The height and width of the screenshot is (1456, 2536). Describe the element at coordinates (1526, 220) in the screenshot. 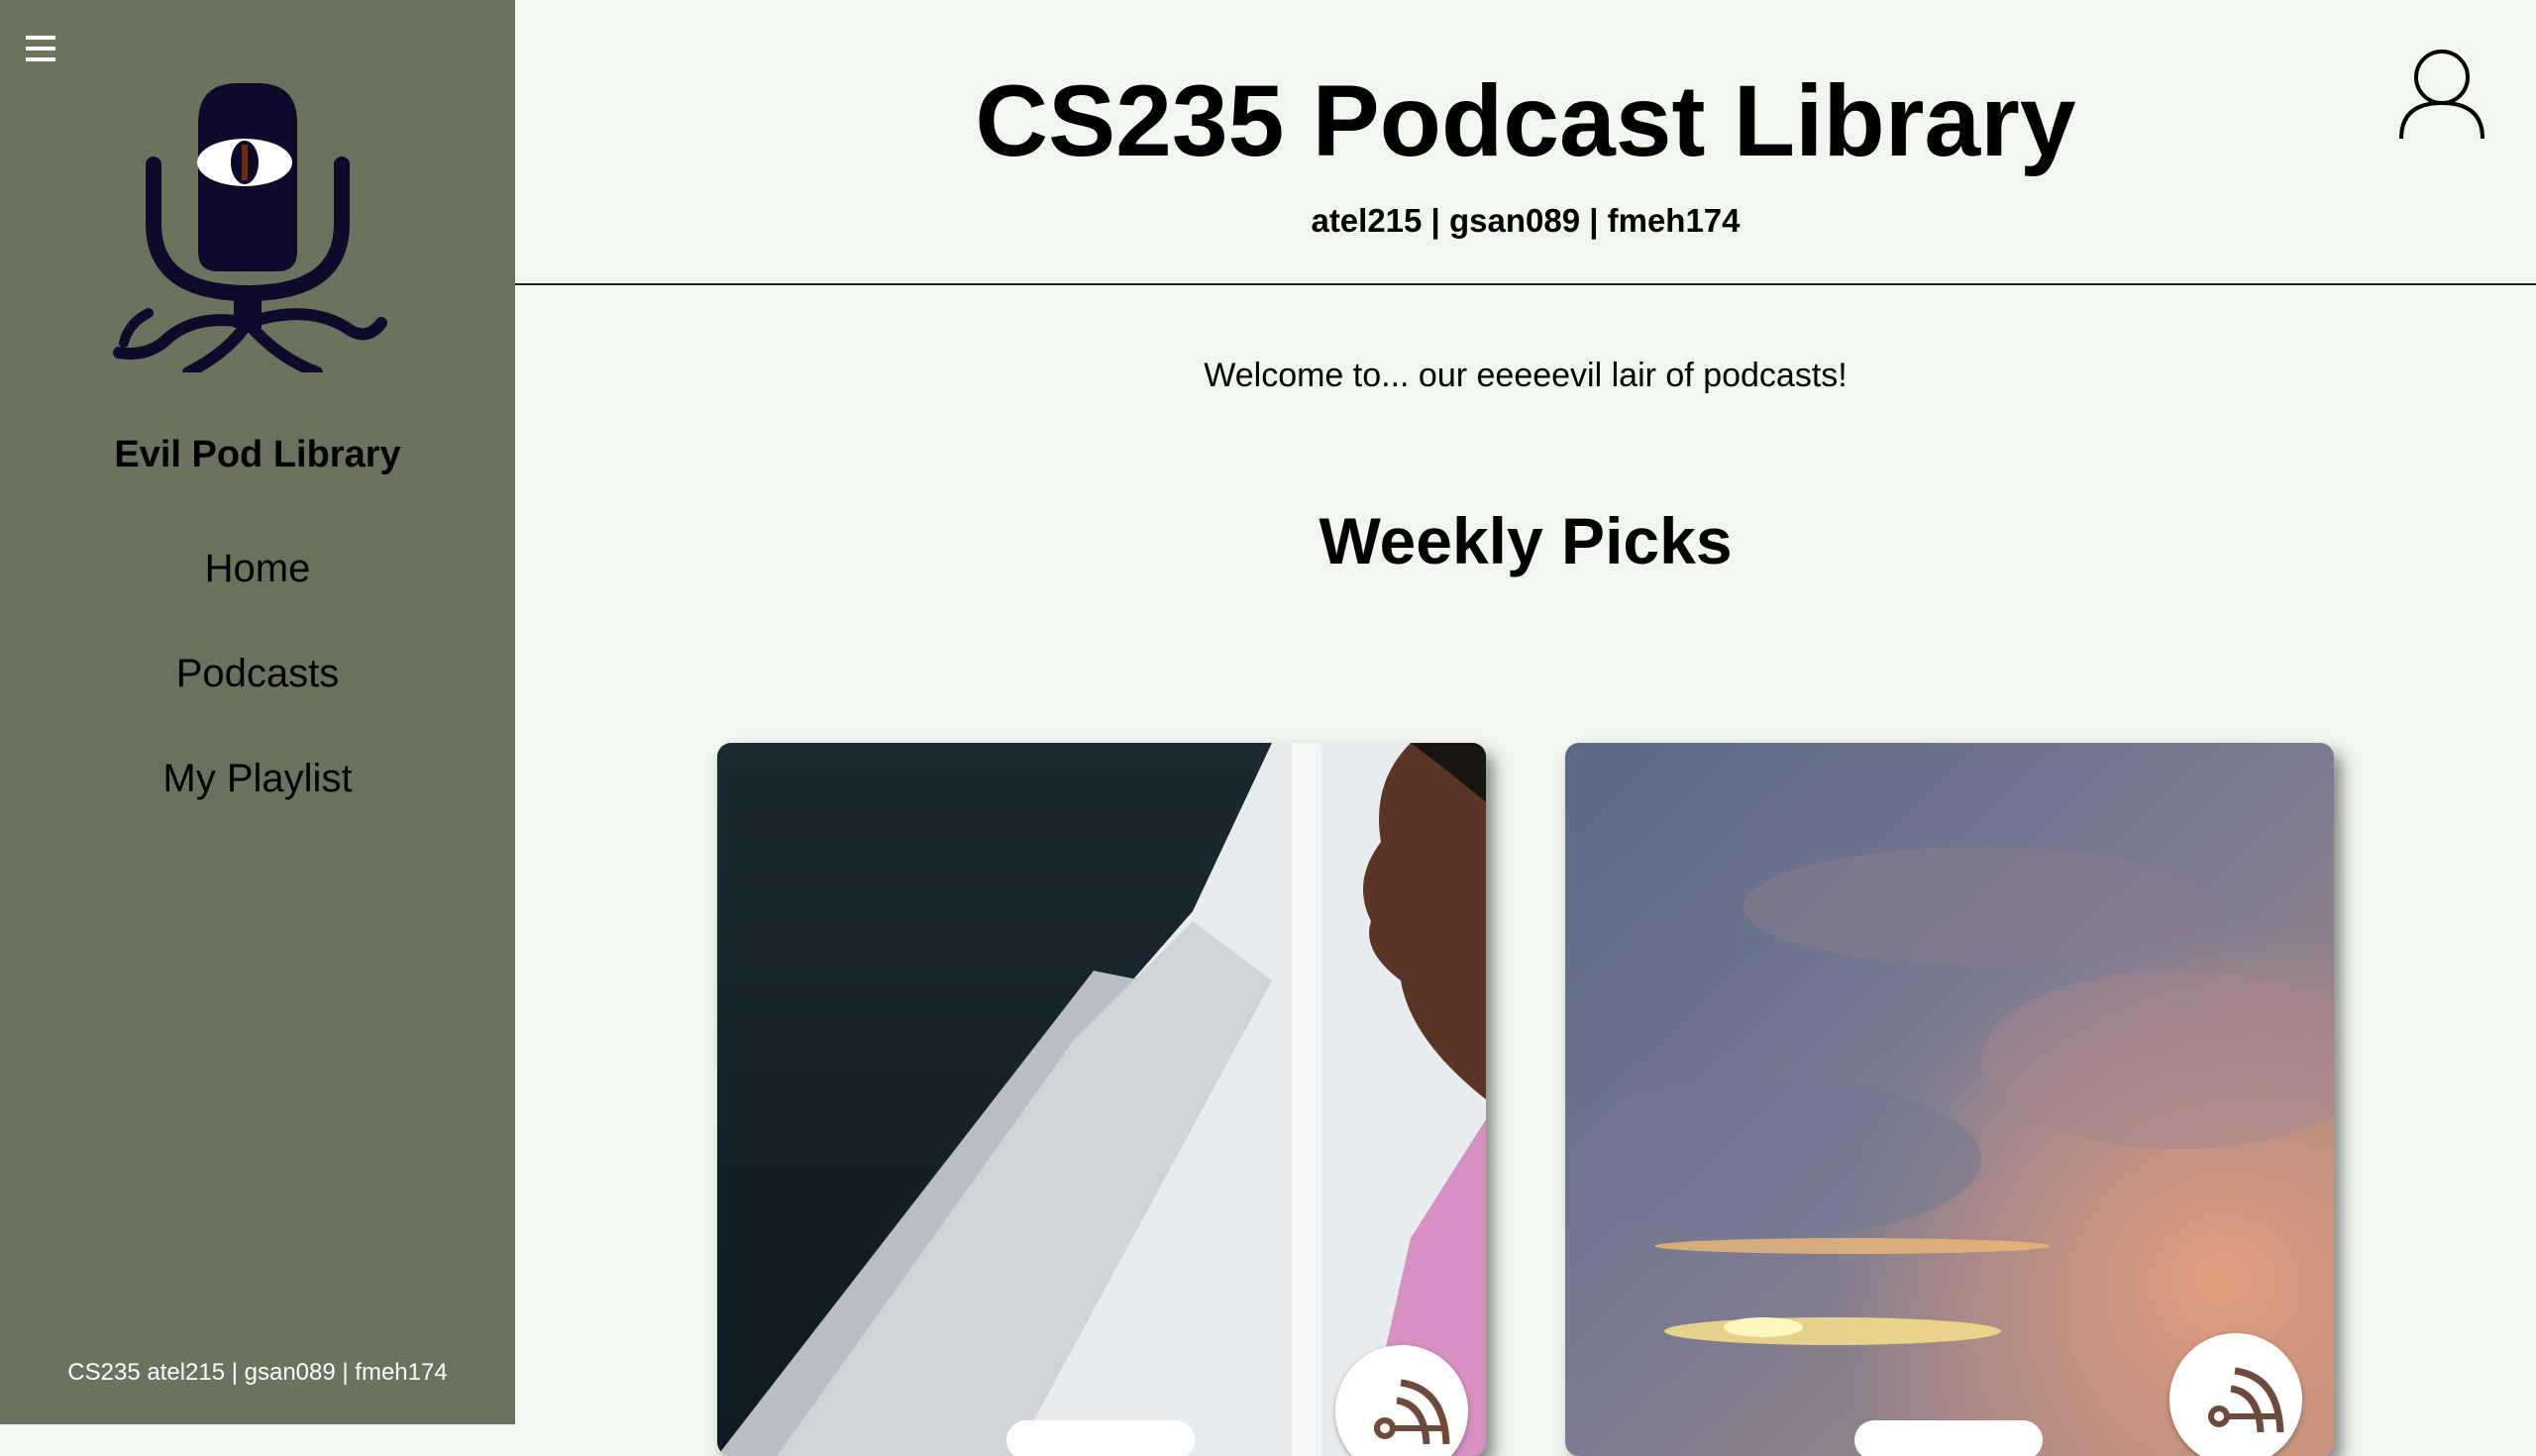

I see `authors-line: atel215 | gsan089 | fmeh174` at that location.